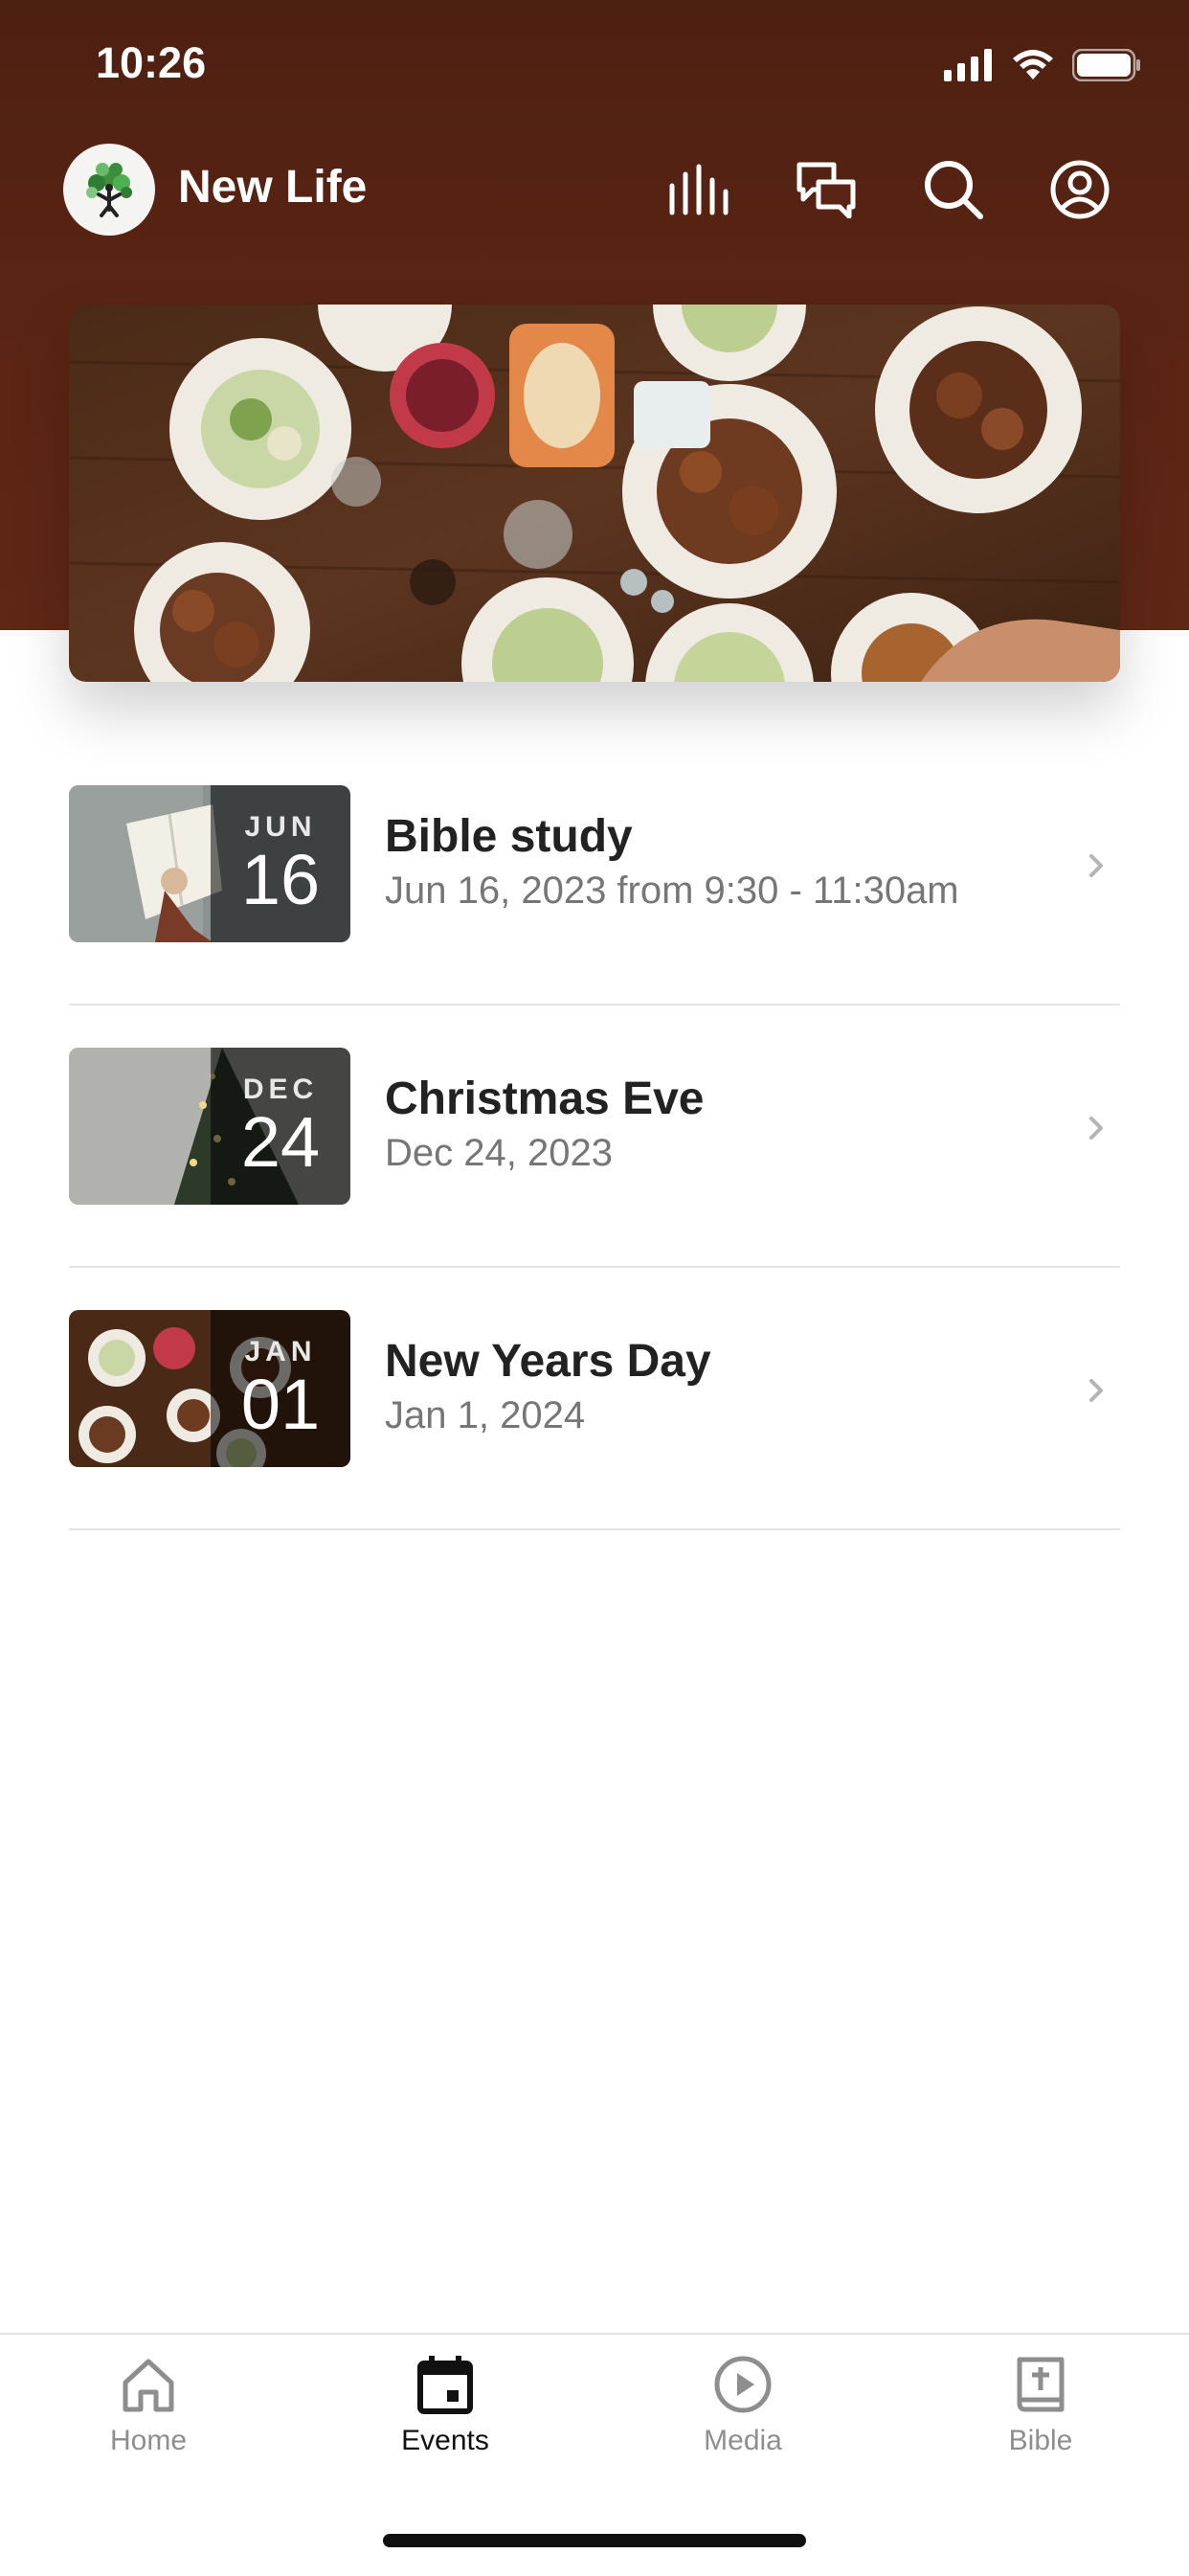  Describe the element at coordinates (1040, 2440) in the screenshot. I see `tab-label: Bible` at that location.